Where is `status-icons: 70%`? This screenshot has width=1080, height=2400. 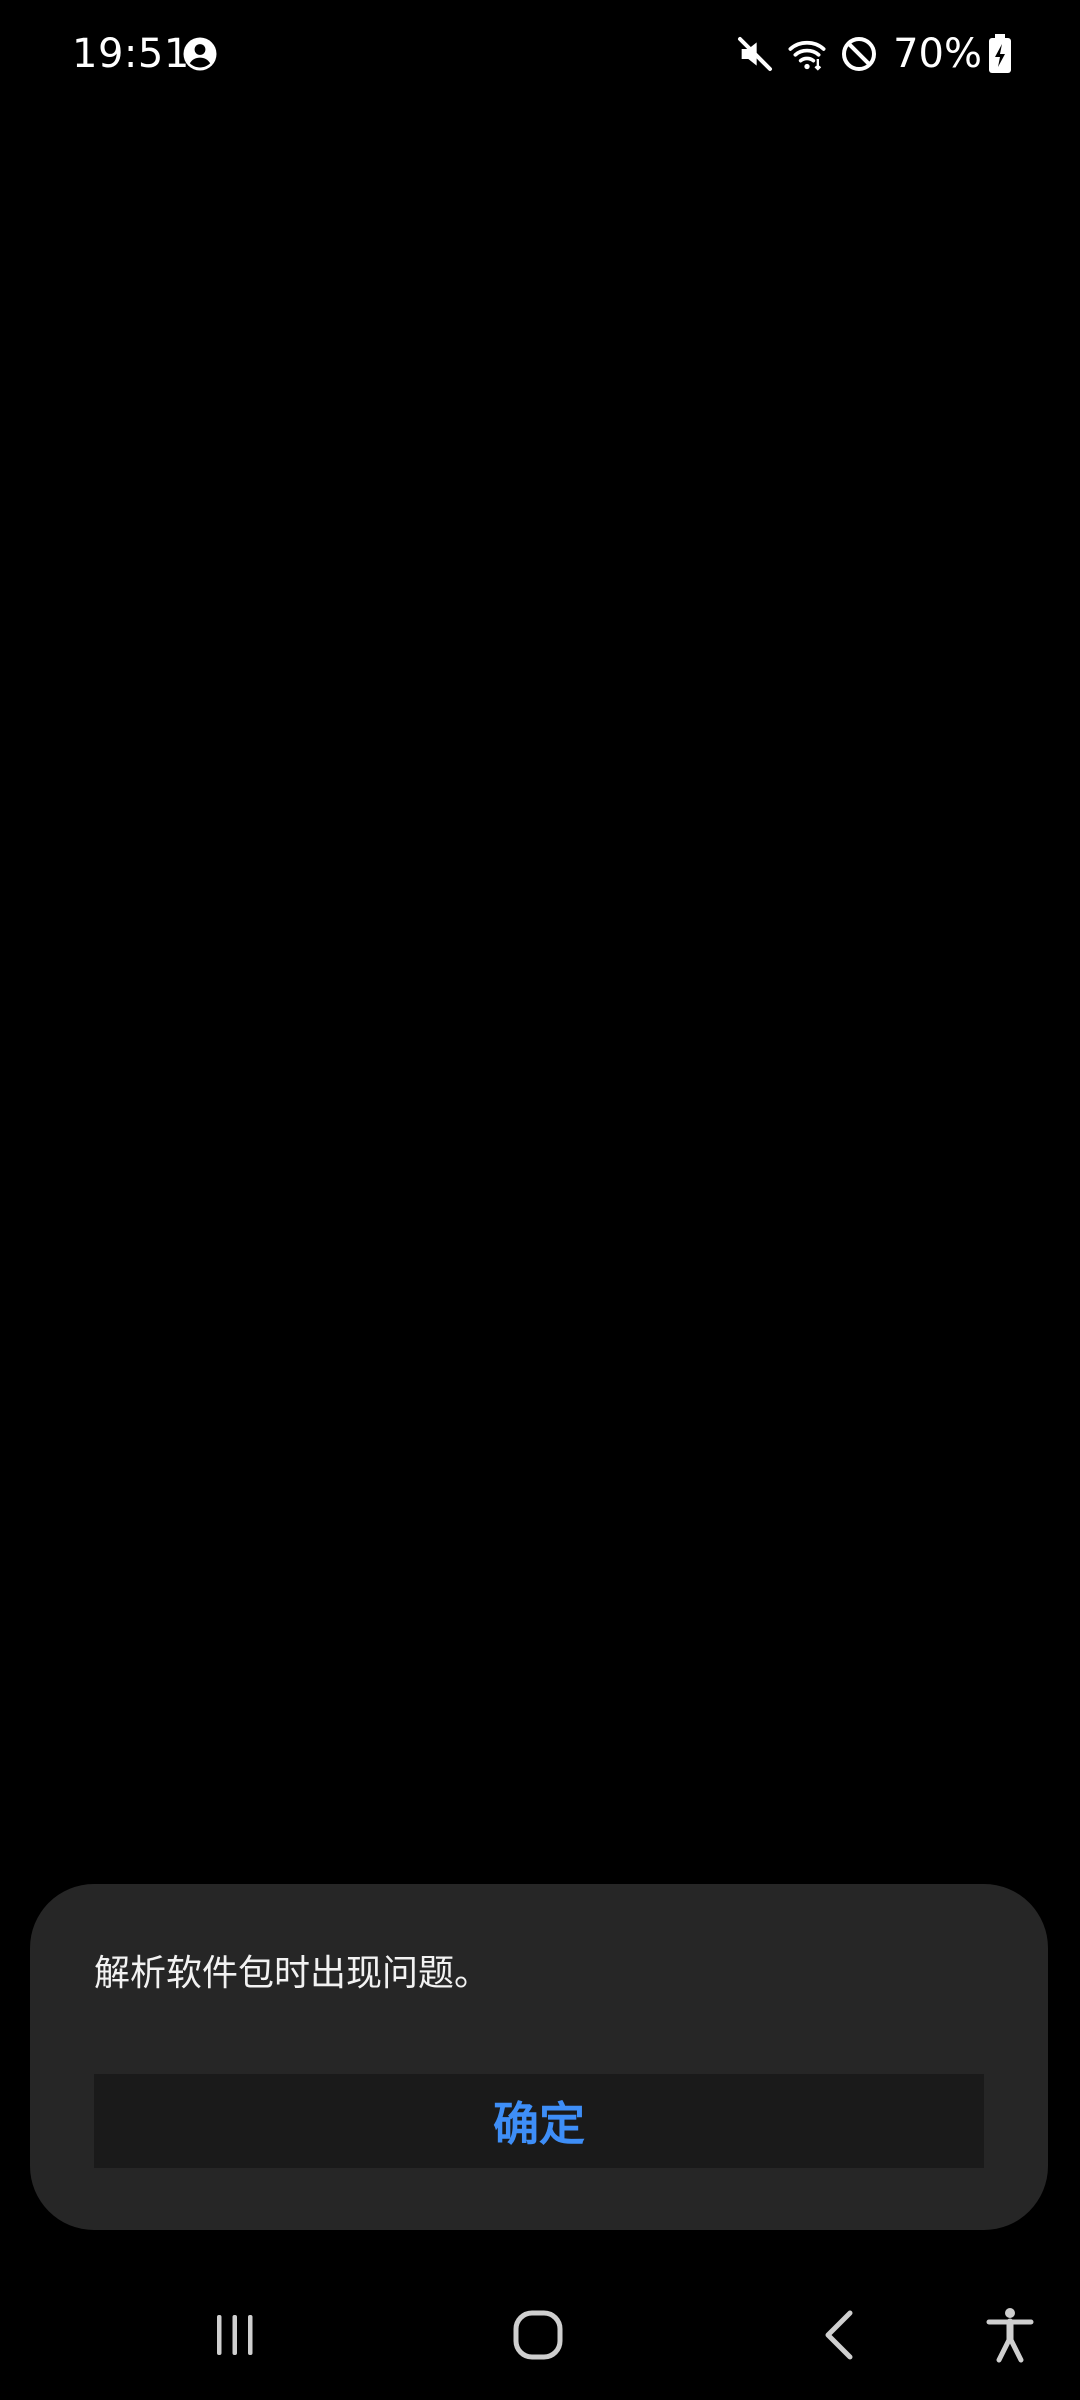 status-icons: 70% is located at coordinates (867, 54).